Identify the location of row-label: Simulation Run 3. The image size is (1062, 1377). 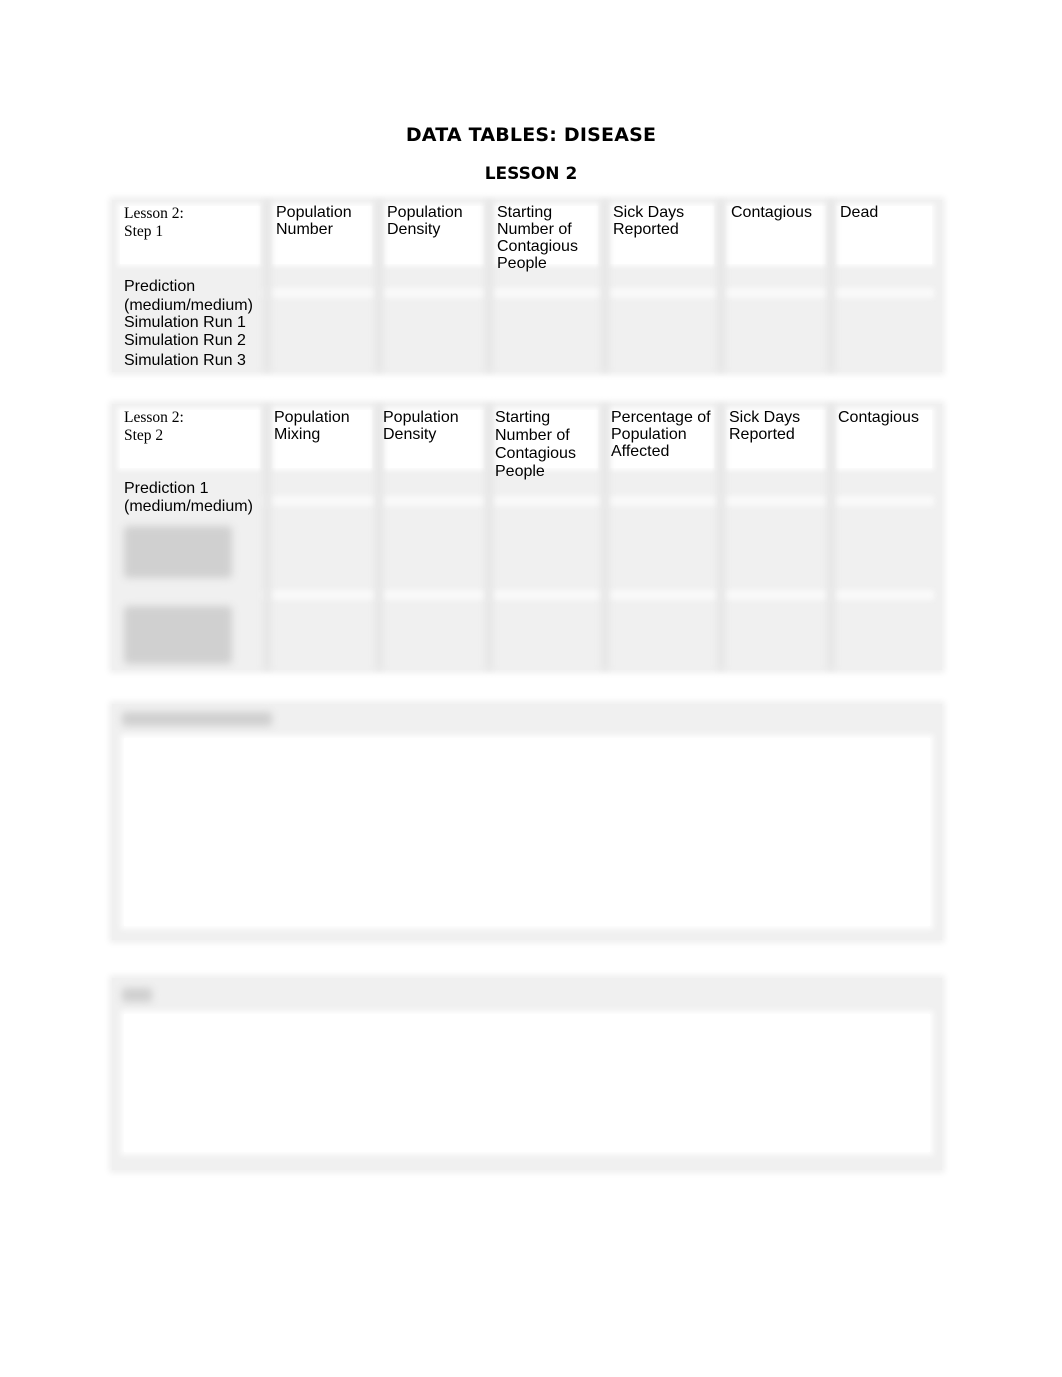
(185, 360).